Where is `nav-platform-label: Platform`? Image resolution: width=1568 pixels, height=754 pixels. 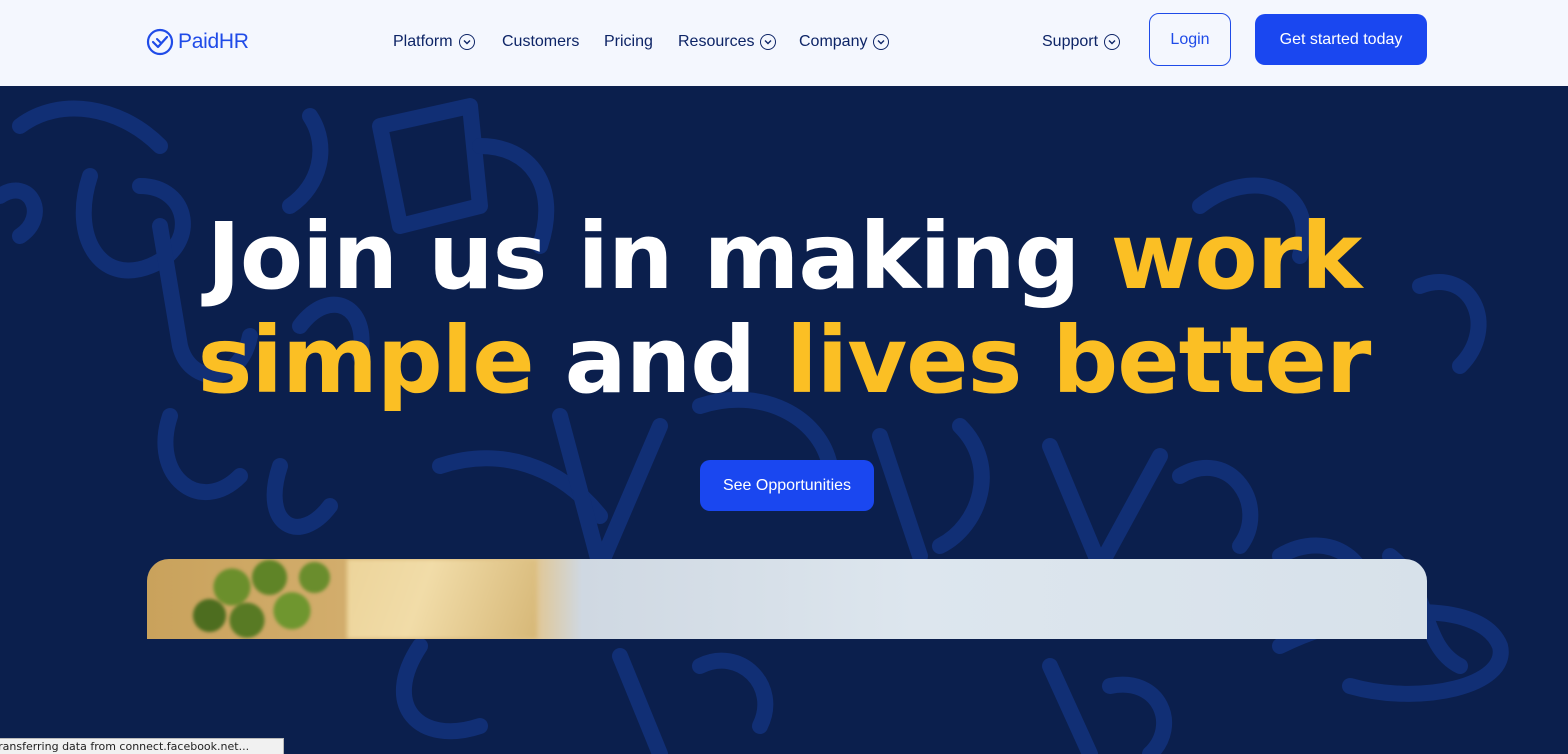
nav-platform-label: Platform is located at coordinates (423, 41).